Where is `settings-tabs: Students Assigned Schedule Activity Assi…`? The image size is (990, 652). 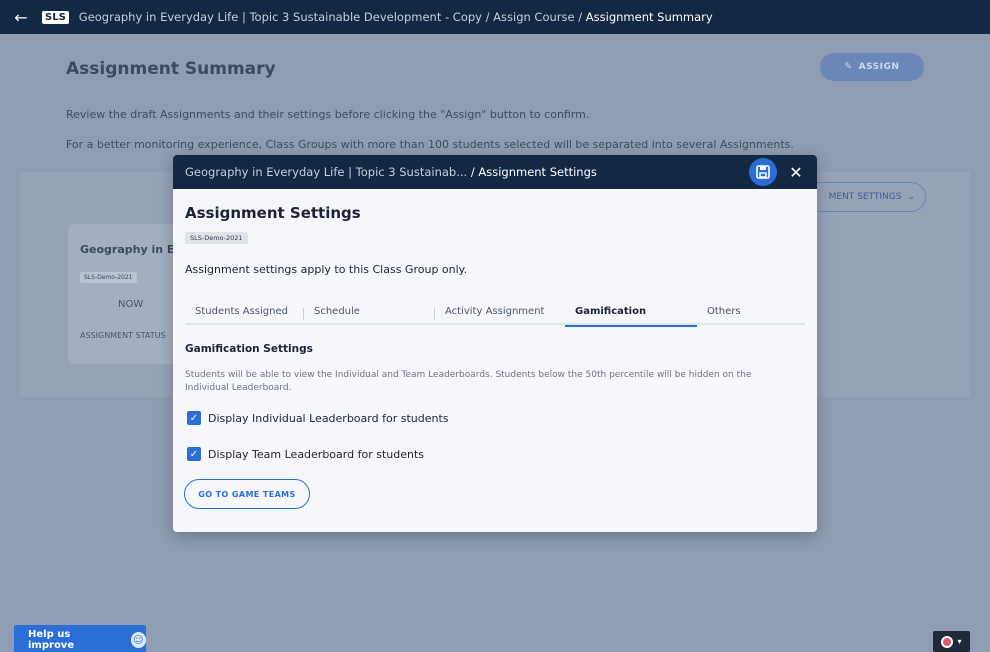 settings-tabs: Students Assigned Schedule Activity Assi… is located at coordinates (495, 315).